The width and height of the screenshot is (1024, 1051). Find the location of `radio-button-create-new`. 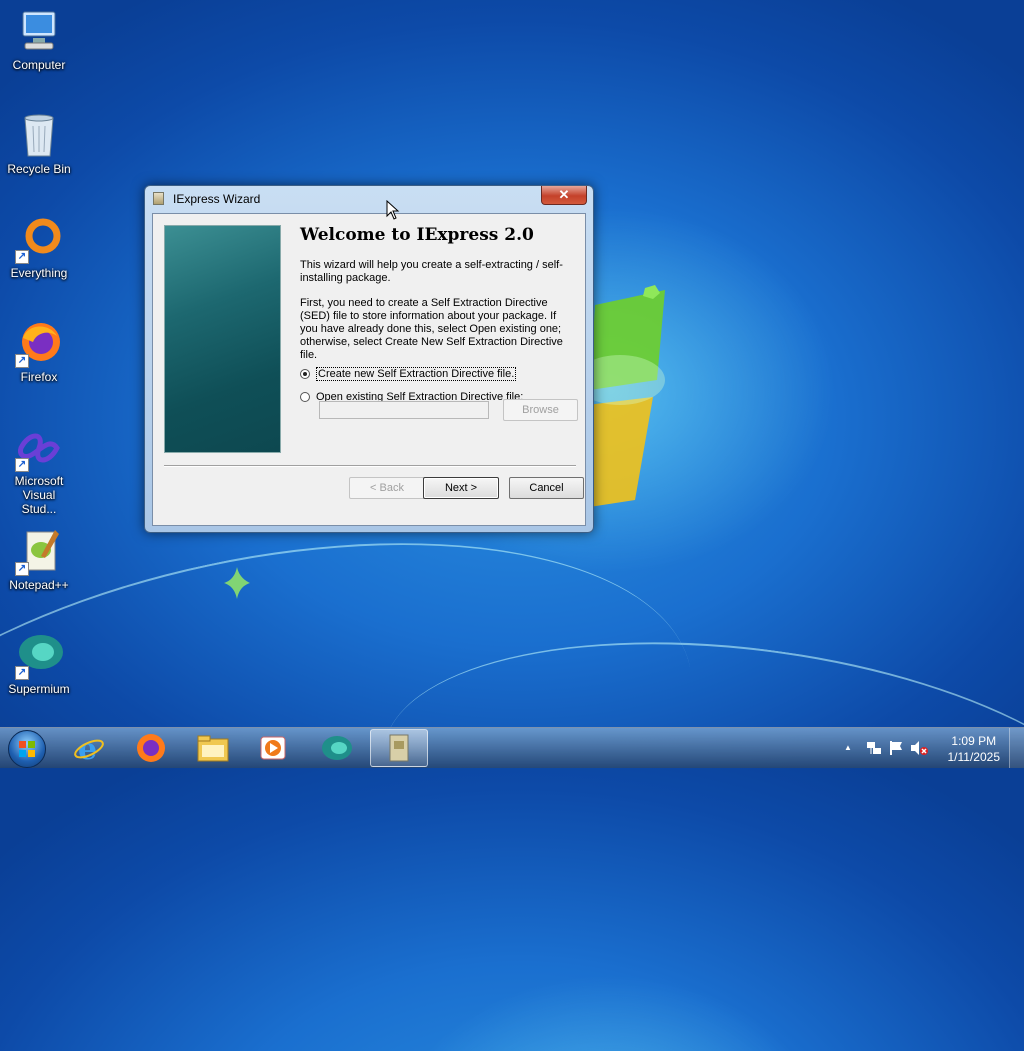

radio-button-create-new is located at coordinates (305, 374).